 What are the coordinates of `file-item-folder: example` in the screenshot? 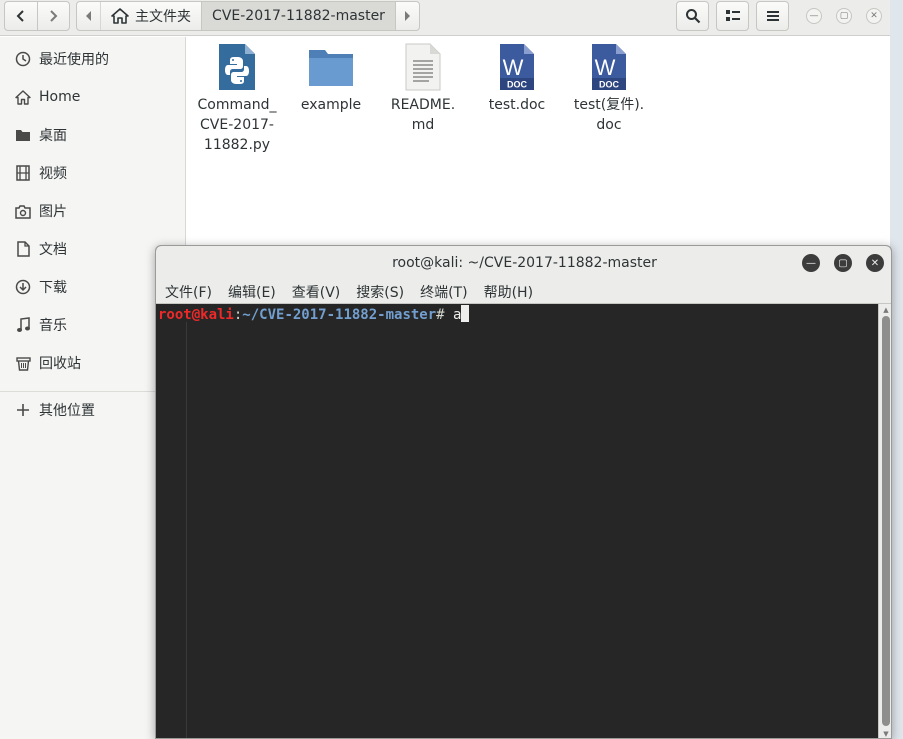 It's located at (331, 79).